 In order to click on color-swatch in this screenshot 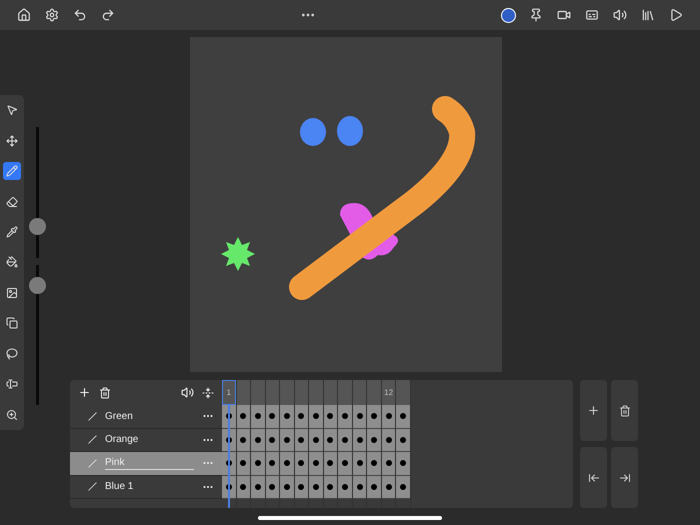, I will do `click(508, 15)`.